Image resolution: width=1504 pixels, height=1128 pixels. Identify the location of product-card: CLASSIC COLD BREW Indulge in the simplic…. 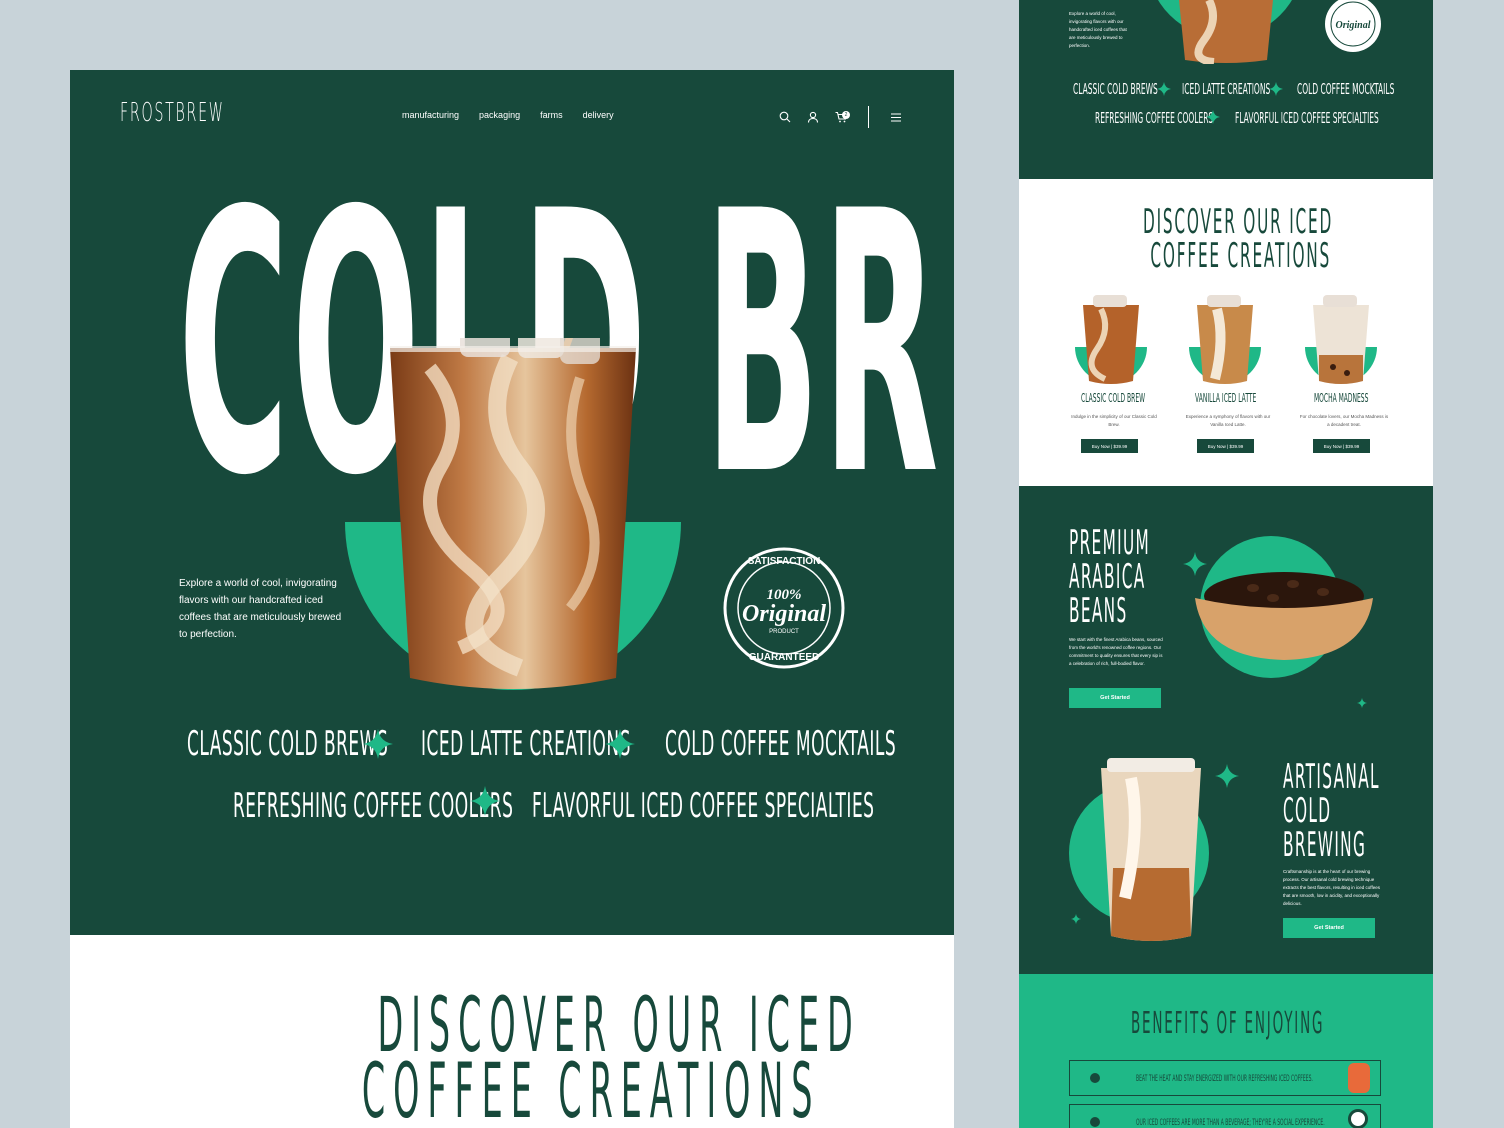
(1114, 375).